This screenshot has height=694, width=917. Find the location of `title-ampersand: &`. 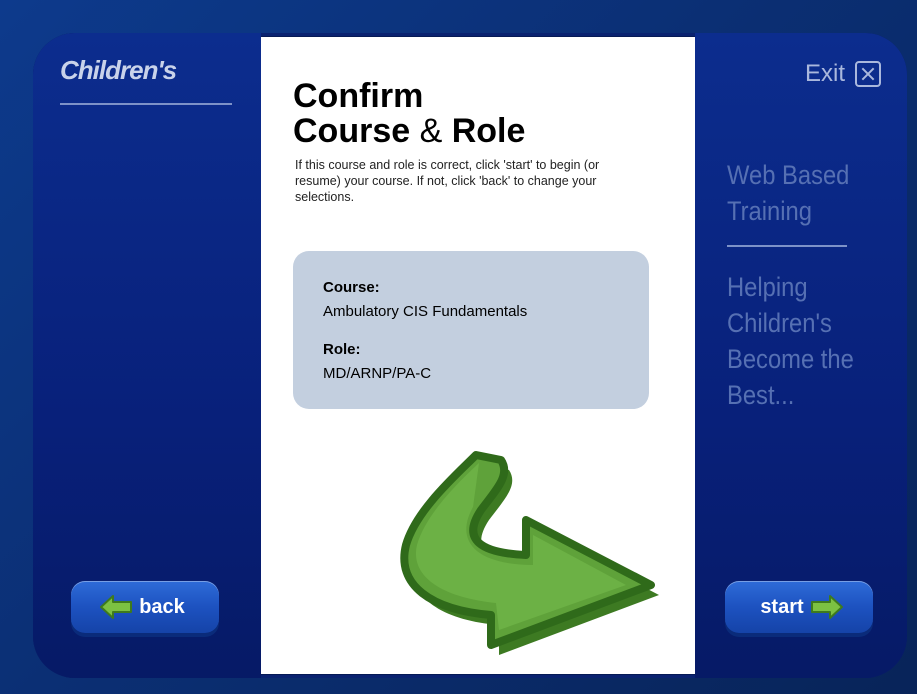

title-ampersand: & is located at coordinates (431, 131).